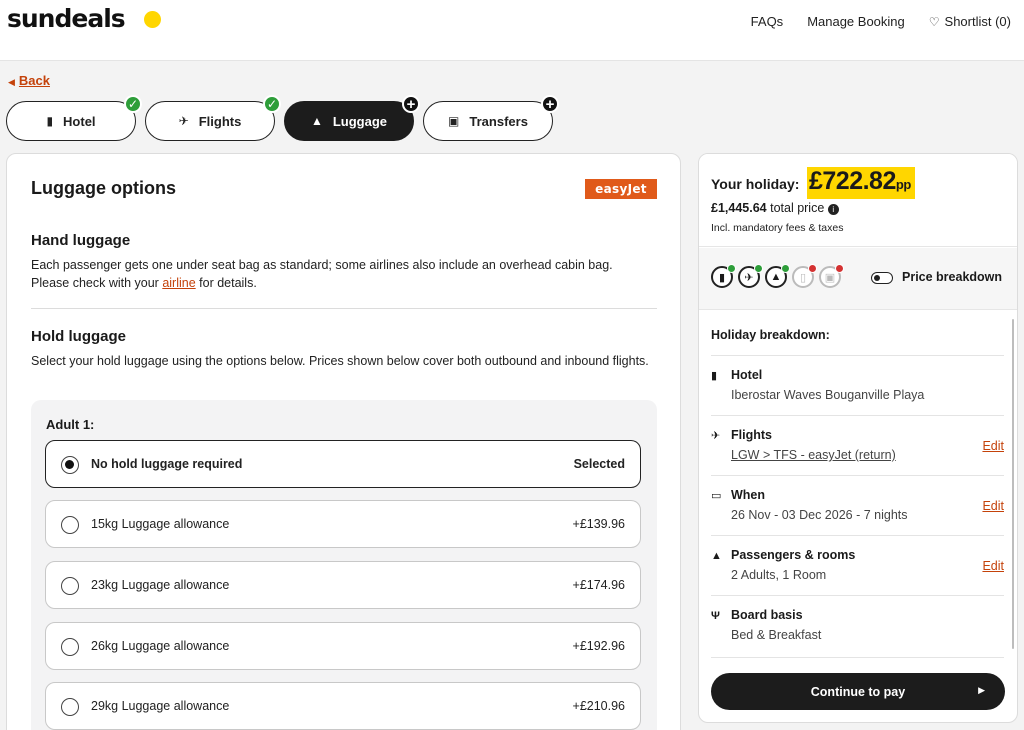 Image resolution: width=1024 pixels, height=730 pixels. What do you see at coordinates (767, 21) in the screenshot?
I see `nav-faqs: FAQs` at bounding box center [767, 21].